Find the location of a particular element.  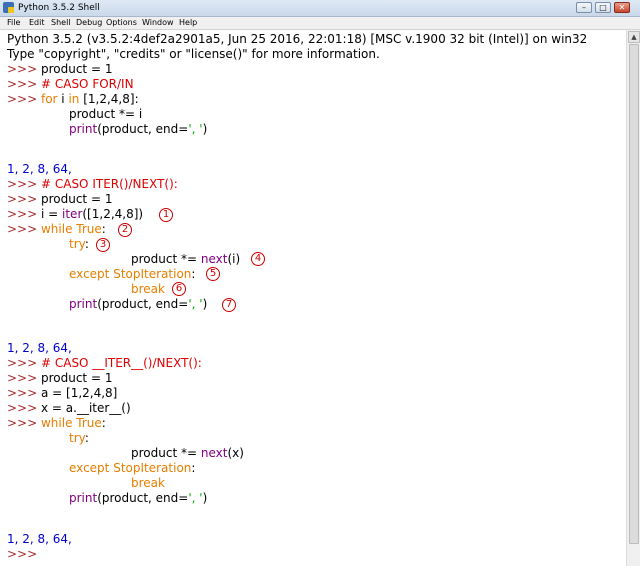

code-line: product *= next(x) is located at coordinates (187, 453).